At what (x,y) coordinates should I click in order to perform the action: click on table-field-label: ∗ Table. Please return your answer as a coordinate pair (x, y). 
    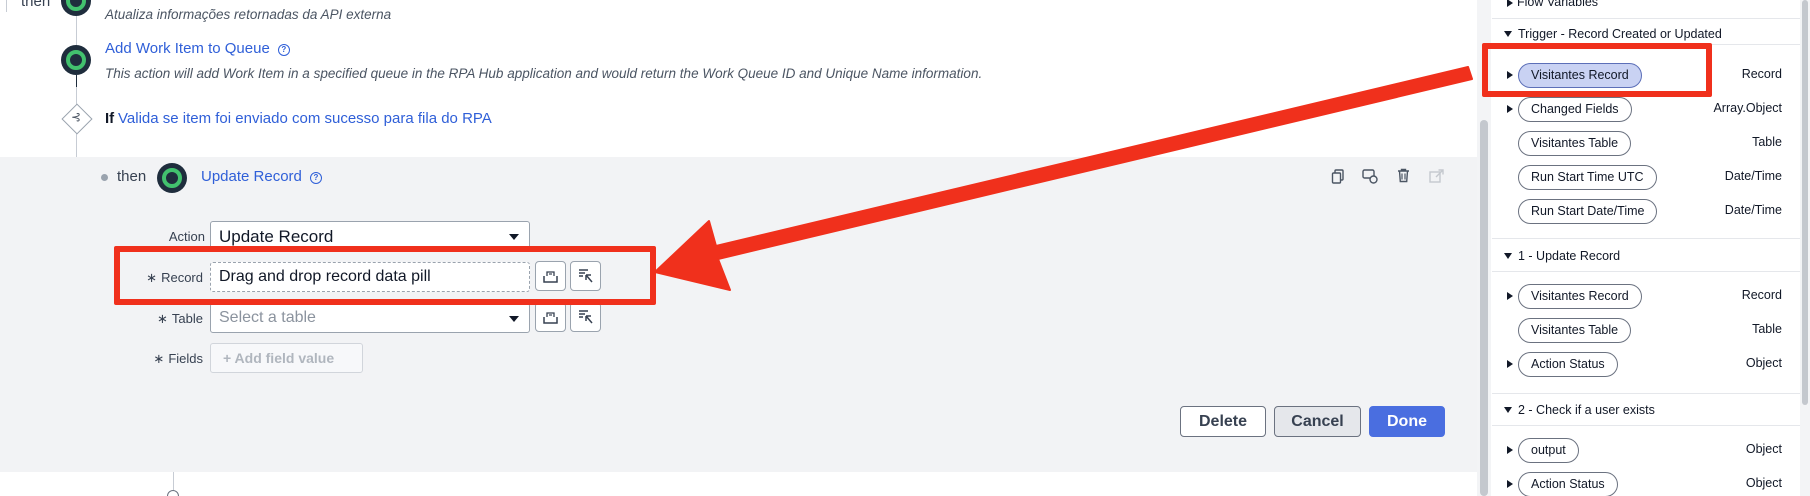
    Looking at the image, I should click on (180, 318).